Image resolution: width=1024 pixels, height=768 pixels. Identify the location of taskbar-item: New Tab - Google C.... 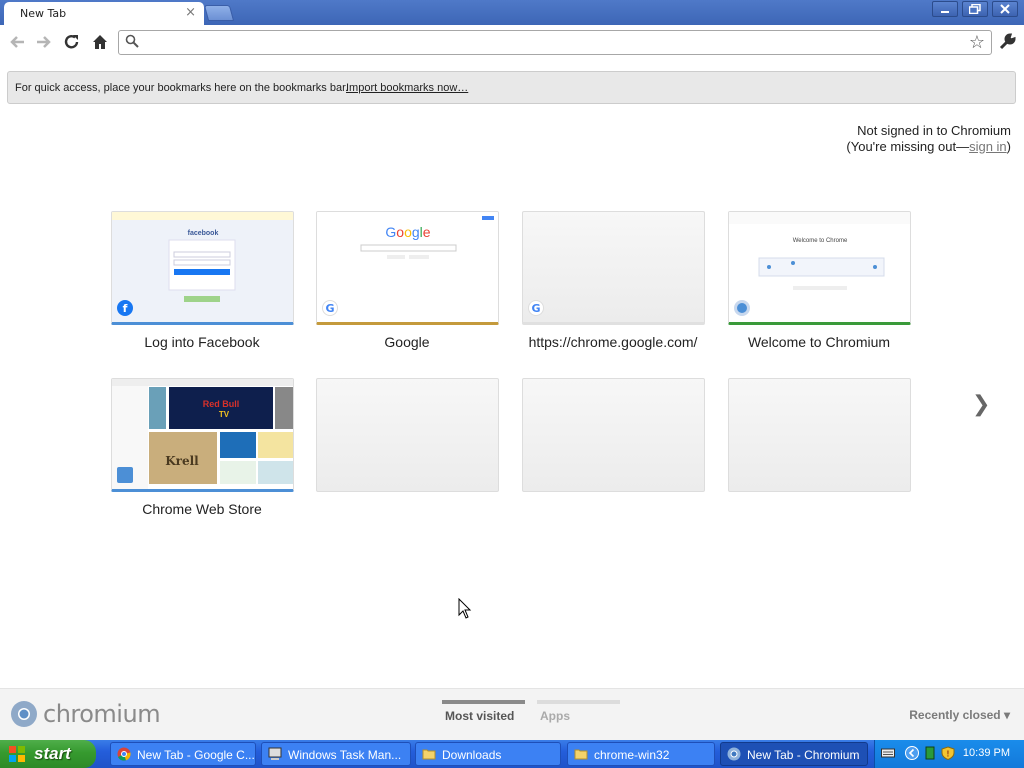
(183, 754).